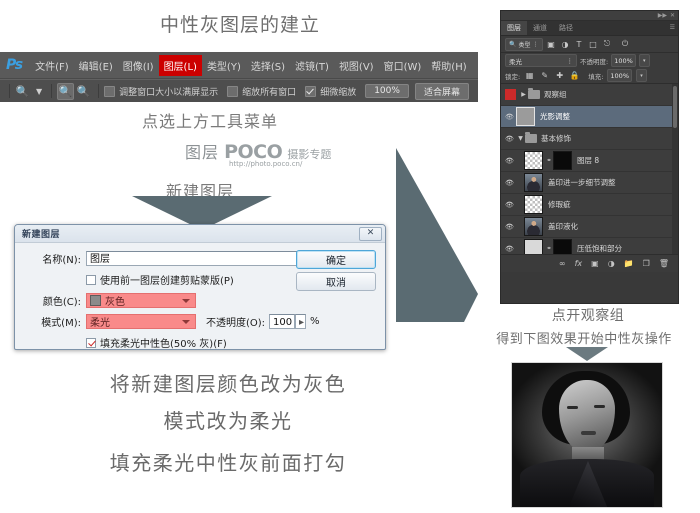 The image size is (700, 513). Describe the element at coordinates (141, 300) in the screenshot. I see `color-select: 灰色` at that location.